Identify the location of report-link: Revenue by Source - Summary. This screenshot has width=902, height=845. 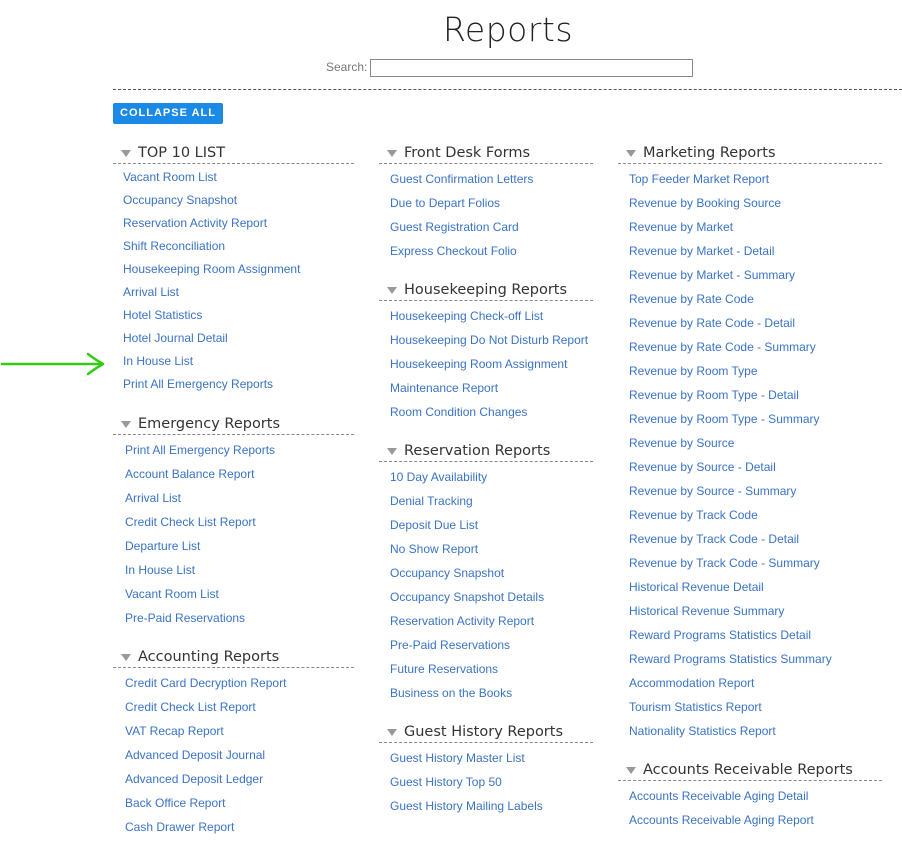
(730, 497).